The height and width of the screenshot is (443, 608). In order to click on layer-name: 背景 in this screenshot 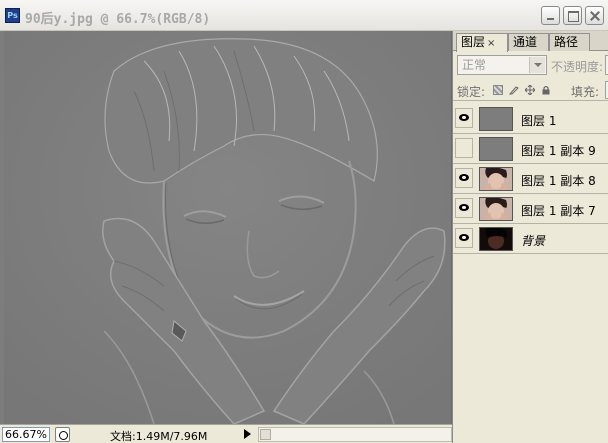, I will do `click(533, 241)`.